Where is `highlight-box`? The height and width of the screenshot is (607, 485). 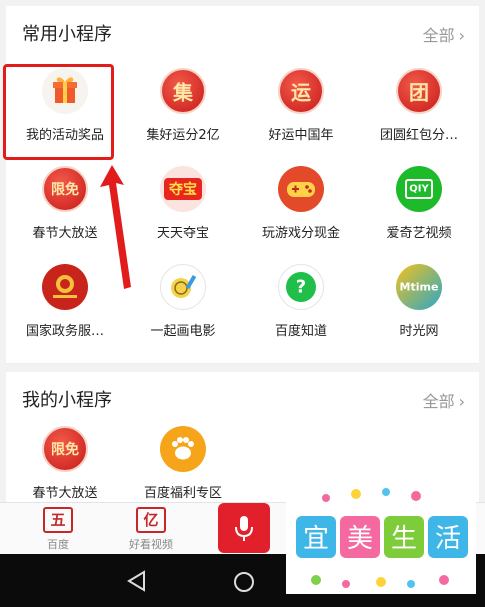 highlight-box is located at coordinates (58, 112).